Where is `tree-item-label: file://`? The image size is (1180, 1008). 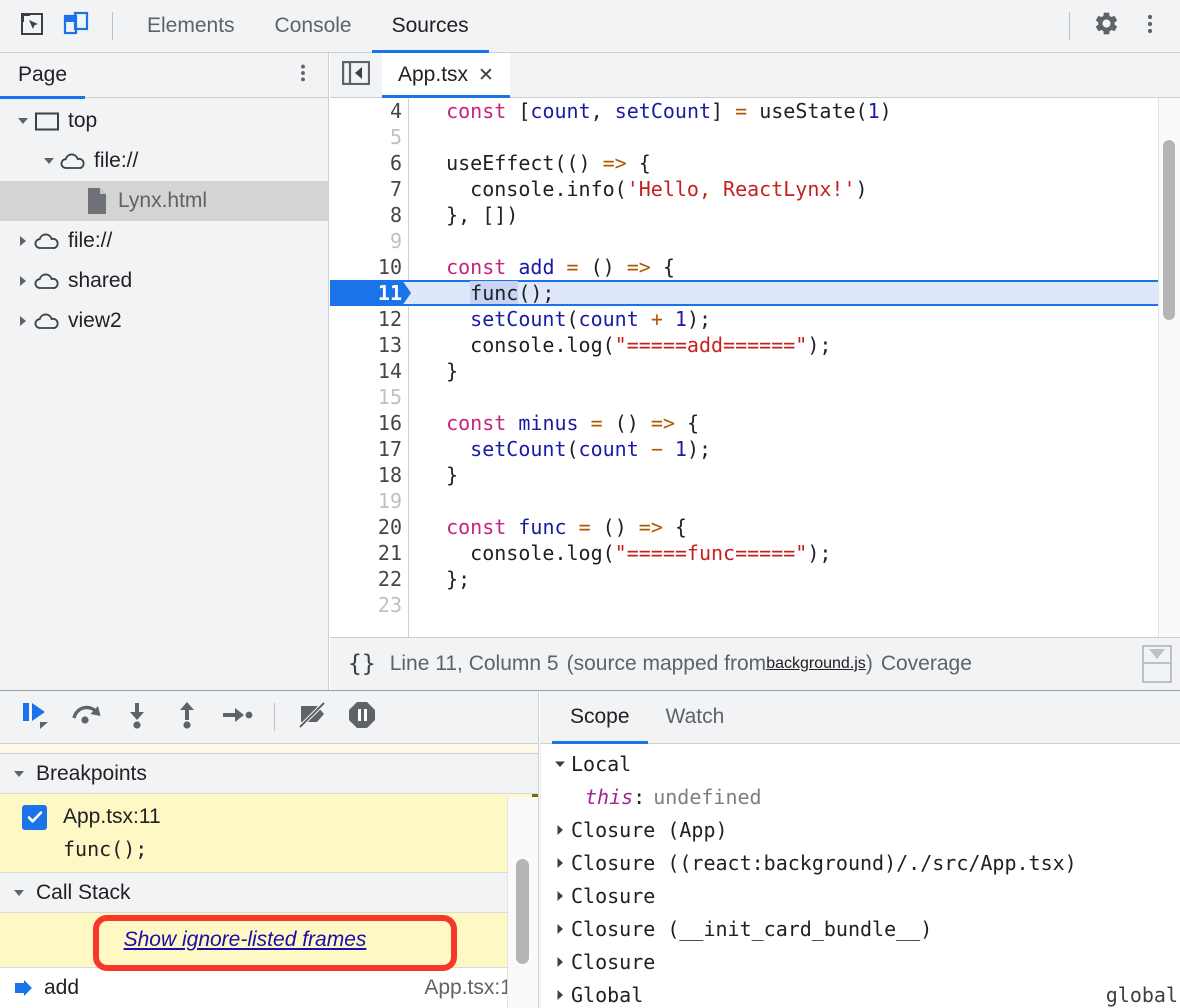 tree-item-label: file:// is located at coordinates (90, 240).